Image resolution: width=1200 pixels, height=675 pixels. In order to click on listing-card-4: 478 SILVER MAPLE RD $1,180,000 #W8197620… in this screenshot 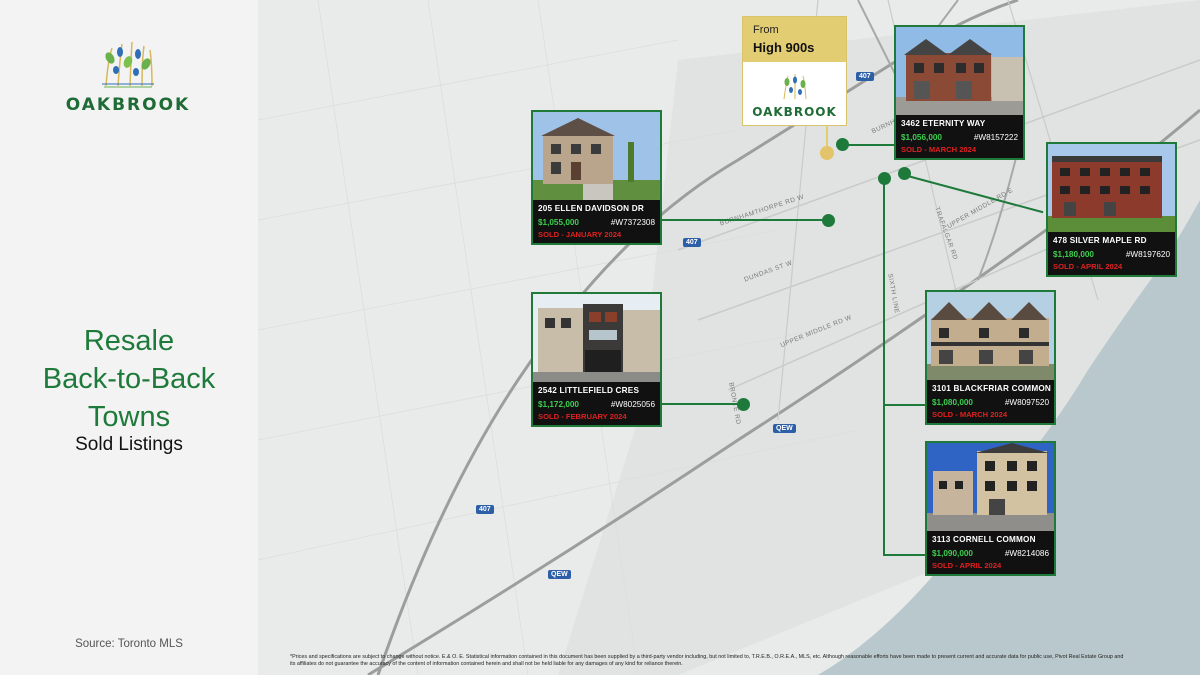, I will do `click(1111, 209)`.